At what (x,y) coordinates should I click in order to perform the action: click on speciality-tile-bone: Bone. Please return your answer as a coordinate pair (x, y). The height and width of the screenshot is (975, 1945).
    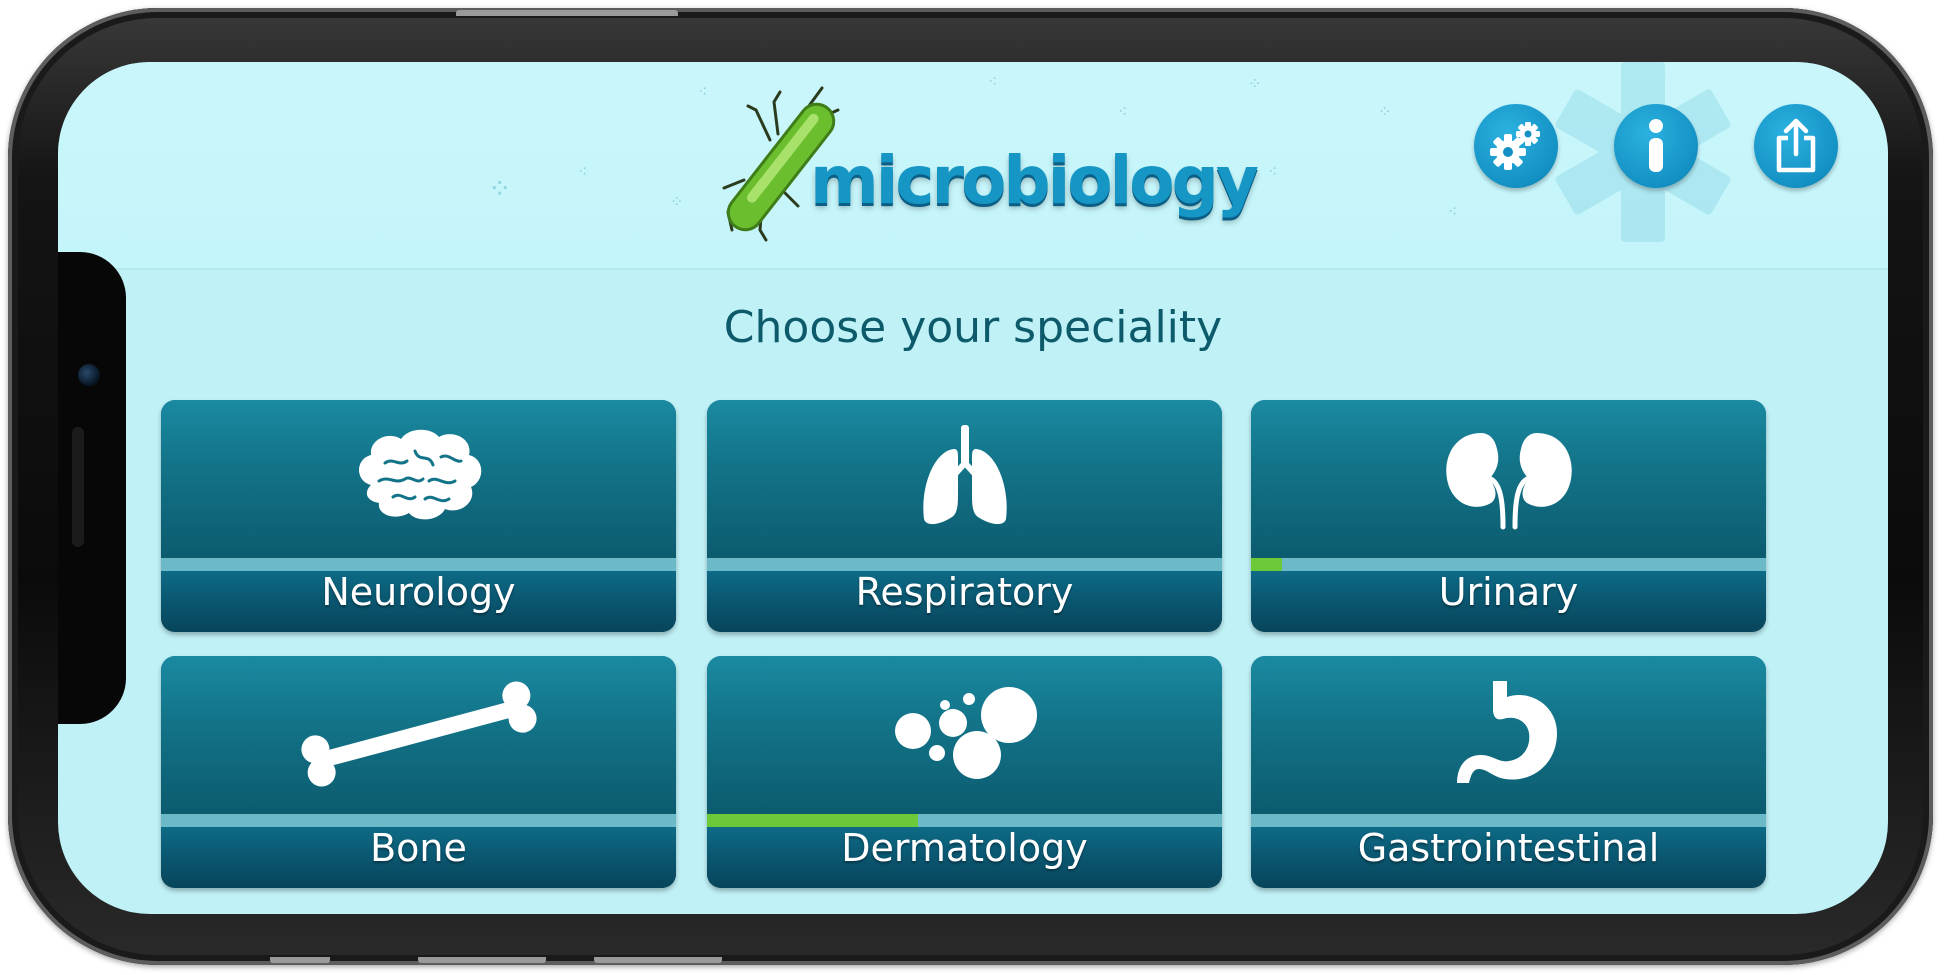
    Looking at the image, I should click on (418, 772).